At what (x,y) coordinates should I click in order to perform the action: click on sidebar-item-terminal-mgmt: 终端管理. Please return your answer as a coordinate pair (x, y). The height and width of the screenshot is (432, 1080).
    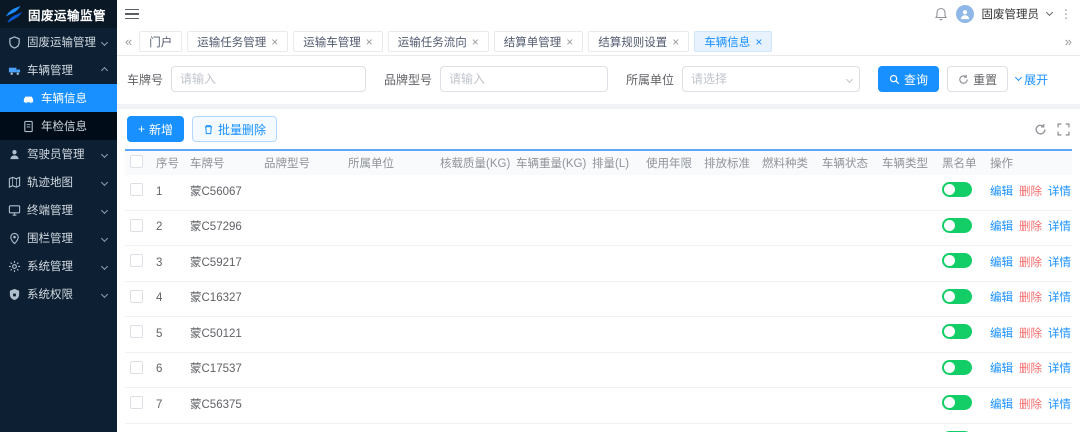
    Looking at the image, I should click on (58, 210).